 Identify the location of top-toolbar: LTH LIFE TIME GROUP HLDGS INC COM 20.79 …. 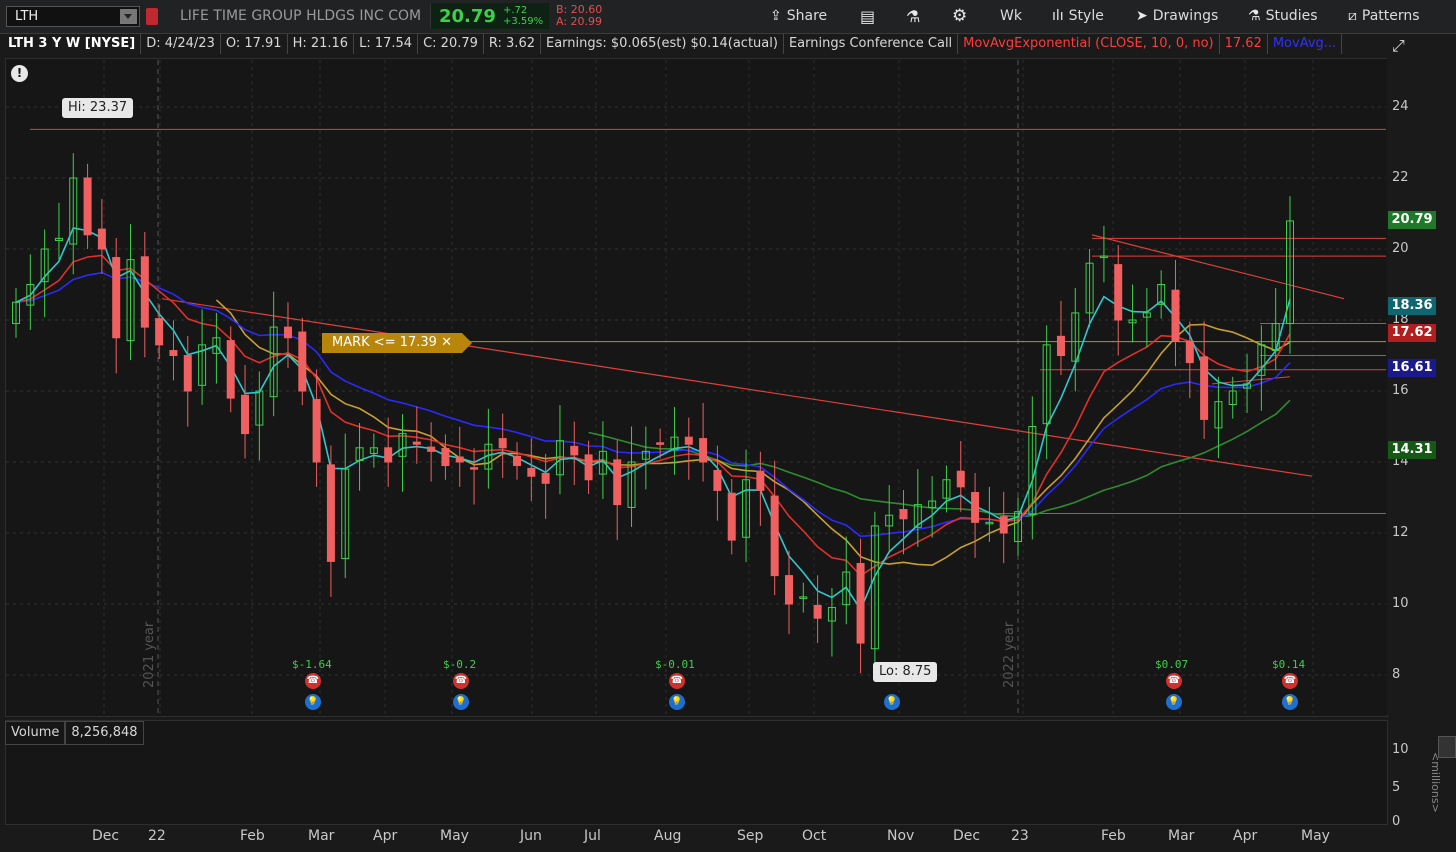
(728, 17).